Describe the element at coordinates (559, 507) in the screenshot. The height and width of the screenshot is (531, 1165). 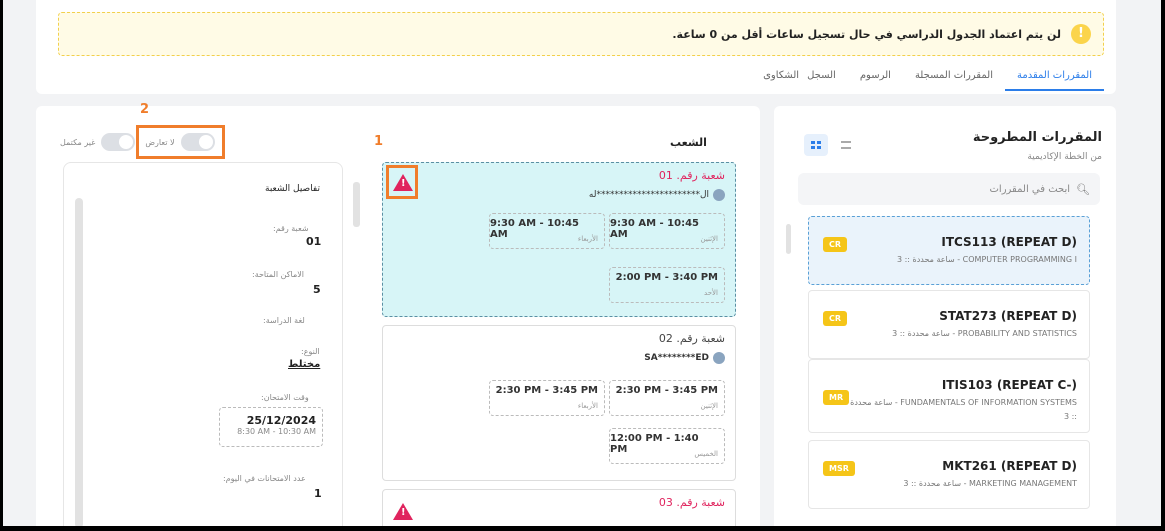
I see `section-card: شعبة رقم. 03` at that location.